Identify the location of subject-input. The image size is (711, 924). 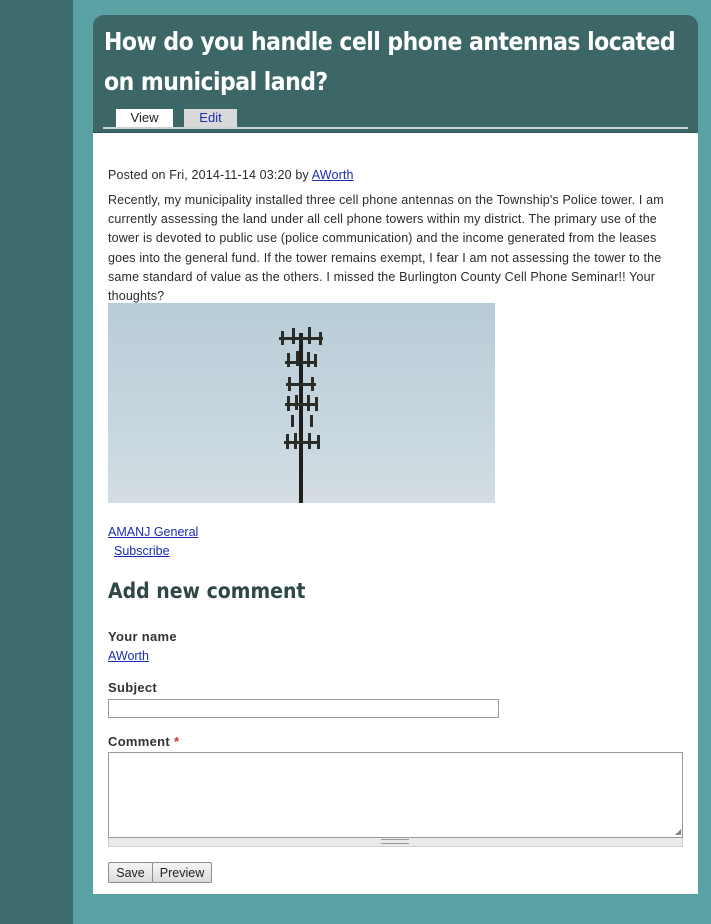
(303, 708).